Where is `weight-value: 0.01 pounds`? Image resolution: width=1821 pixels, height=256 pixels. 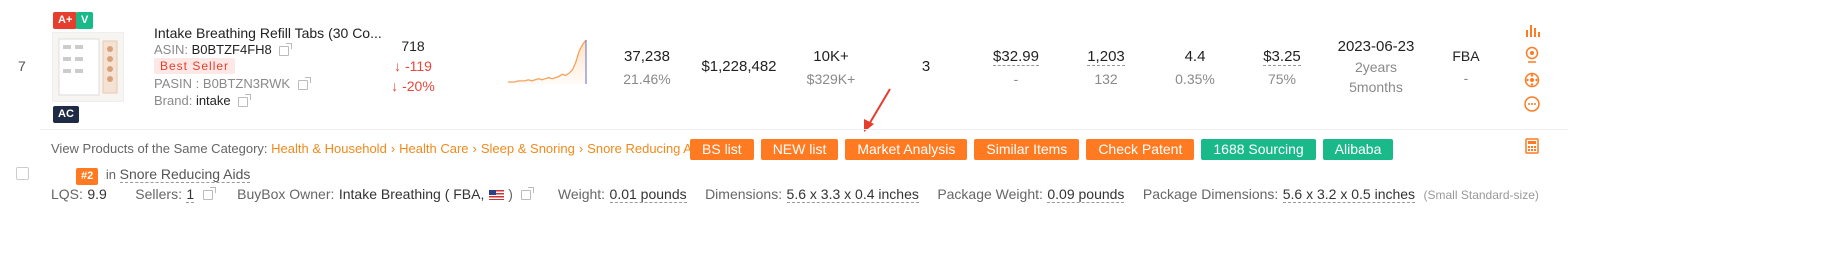 weight-value: 0.01 pounds is located at coordinates (648, 194).